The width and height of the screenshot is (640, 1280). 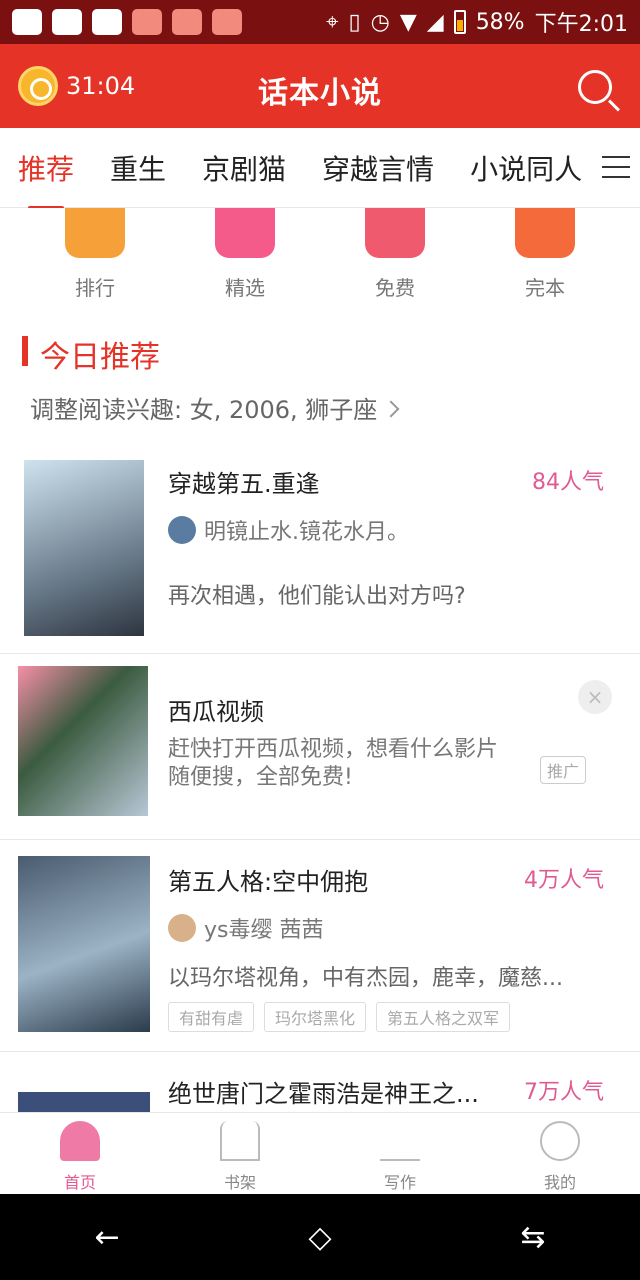 I want to click on status-bar: ⌖ ▯ ◷ ▼ ◢ 58% 下午2:01, so click(x=320, y=22).